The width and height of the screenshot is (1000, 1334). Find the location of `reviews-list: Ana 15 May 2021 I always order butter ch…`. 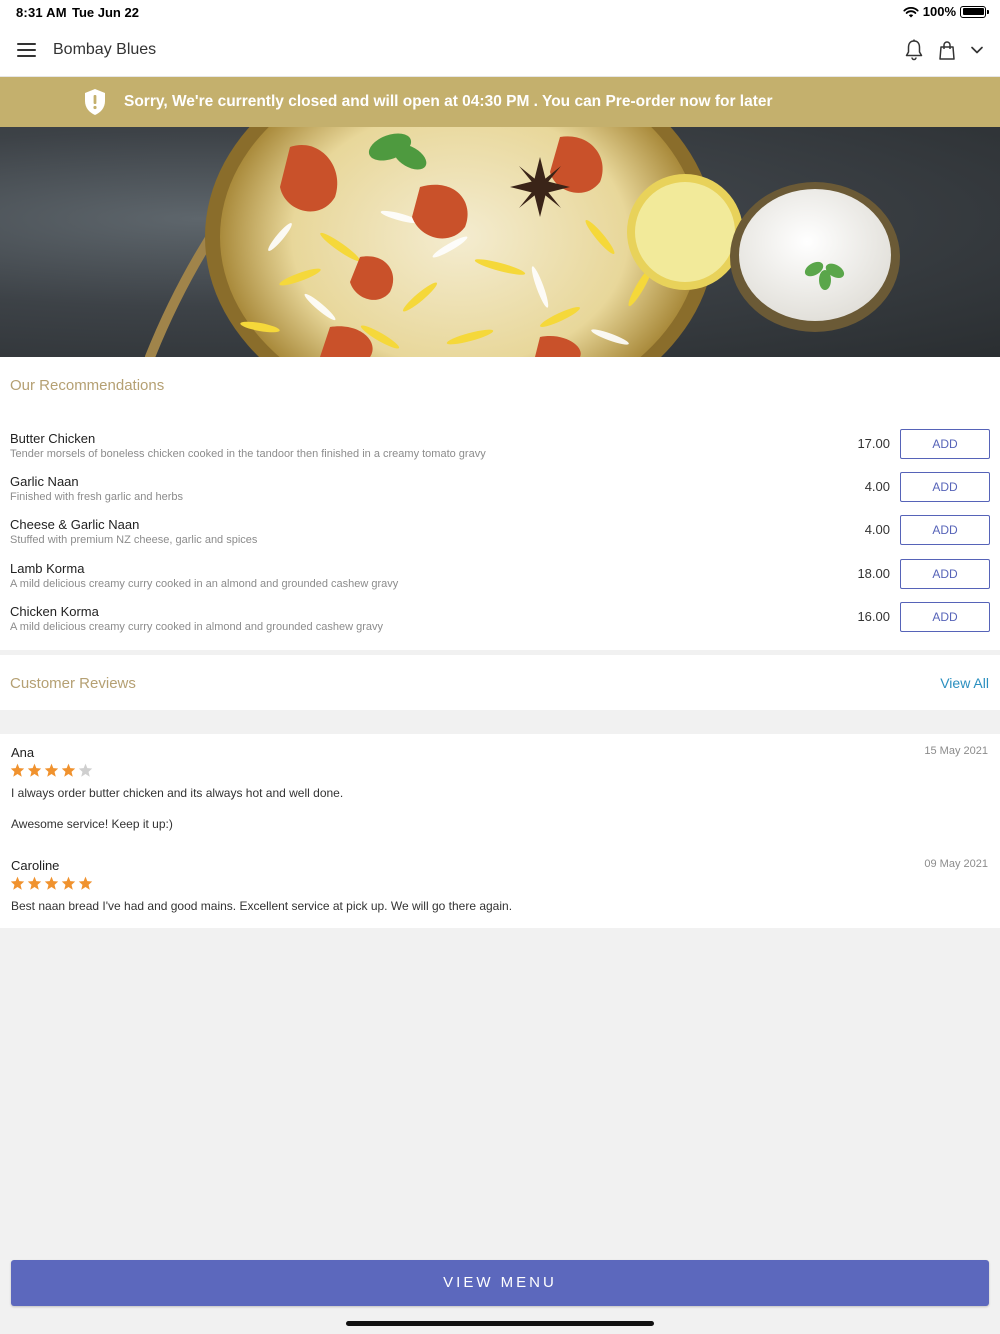

reviews-list: Ana 15 May 2021 I always order butter ch… is located at coordinates (500, 831).